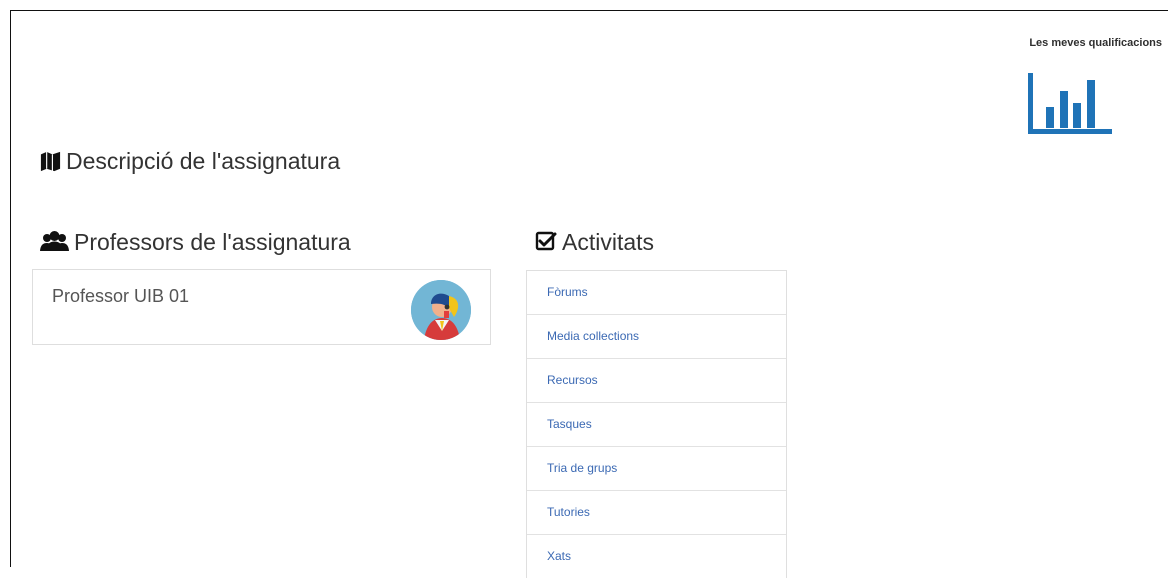 This screenshot has width=1168, height=578. Describe the element at coordinates (656, 381) in the screenshot. I see `activity-resources-link: Recursos` at that location.